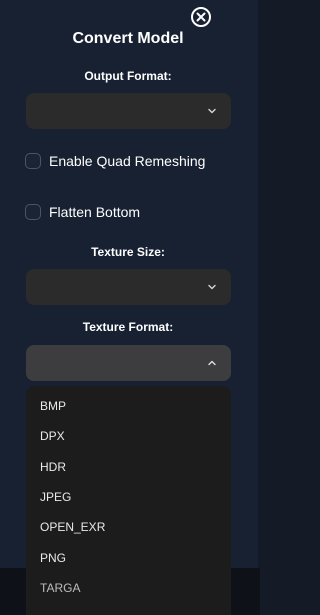  What do you see at coordinates (128, 111) in the screenshot?
I see `output-format-select` at bounding box center [128, 111].